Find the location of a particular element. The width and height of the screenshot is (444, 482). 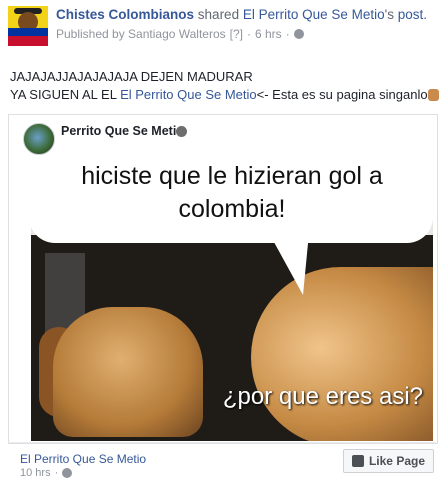

left-dog is located at coordinates (128, 372).